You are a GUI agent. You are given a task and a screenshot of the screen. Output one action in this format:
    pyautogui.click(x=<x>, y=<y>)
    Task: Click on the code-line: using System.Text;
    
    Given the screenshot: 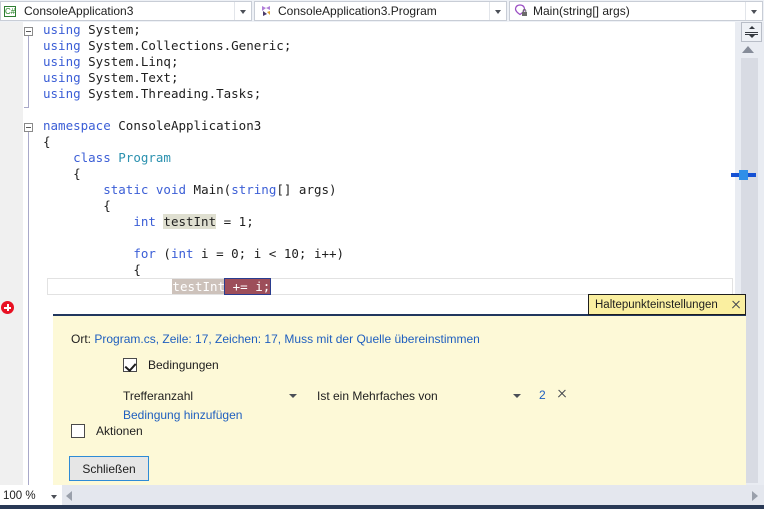 What is the action you would take?
    pyautogui.click(x=387, y=78)
    